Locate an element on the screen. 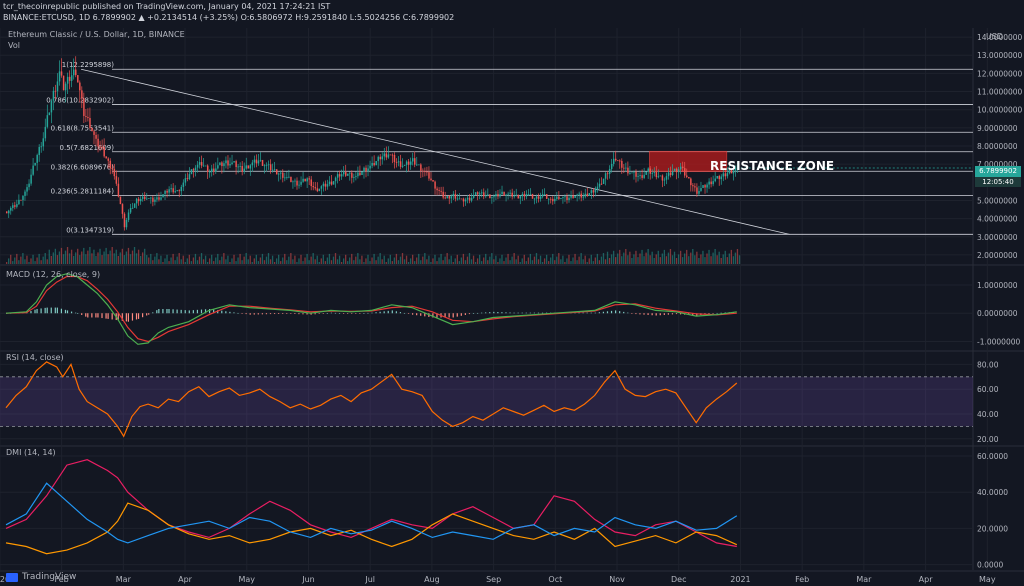  x-tick-label: May is located at coordinates (246, 579).